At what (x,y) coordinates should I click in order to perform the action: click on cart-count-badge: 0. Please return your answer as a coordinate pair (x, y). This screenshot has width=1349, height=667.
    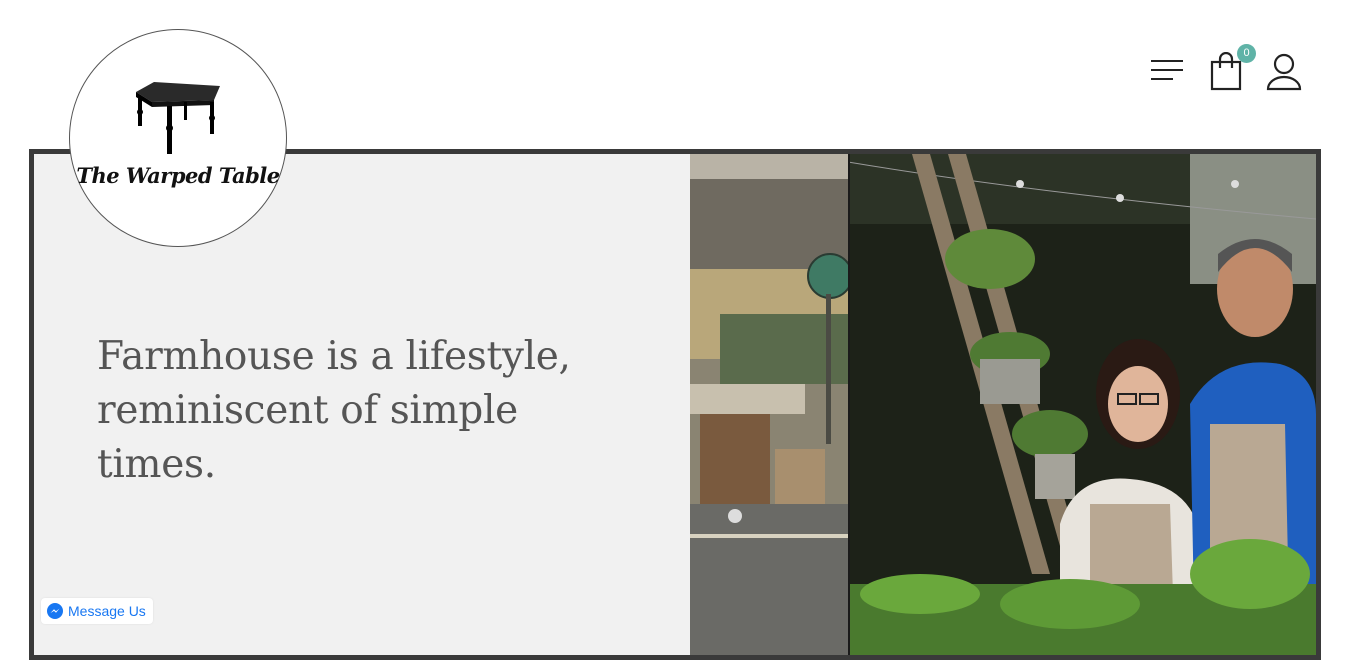
    Looking at the image, I should click on (1246, 53).